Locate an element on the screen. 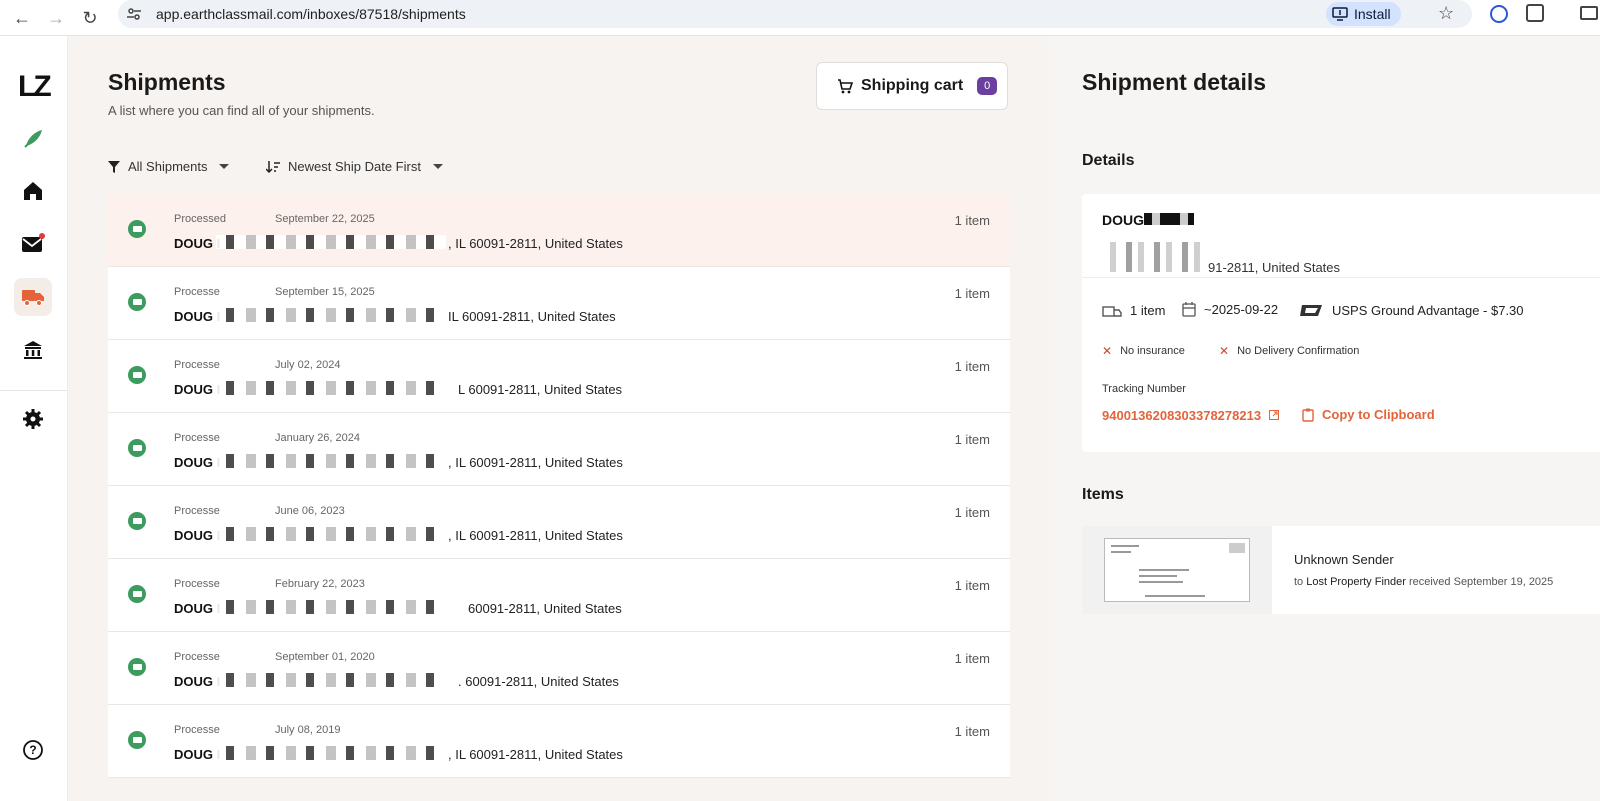 The image size is (1600, 801). calendar-icon is located at coordinates (1189, 309).